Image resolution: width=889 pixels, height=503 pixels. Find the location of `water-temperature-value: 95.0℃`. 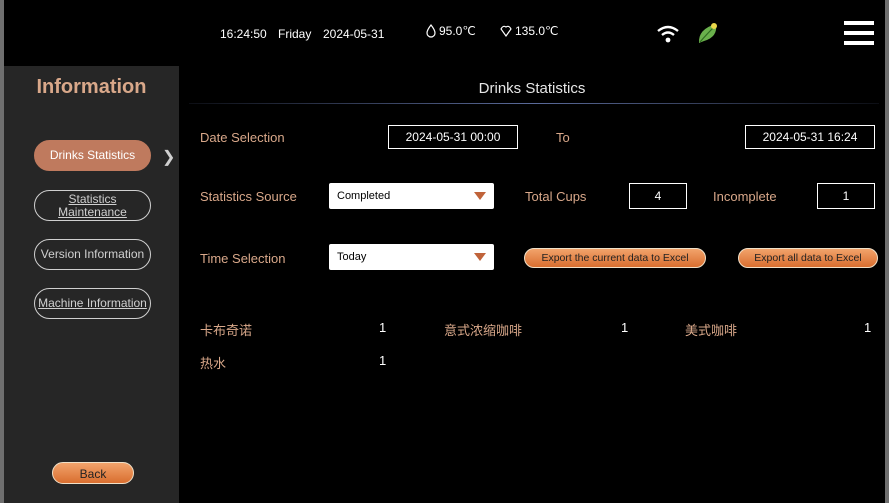

water-temperature-value: 95.0℃ is located at coordinates (457, 31).